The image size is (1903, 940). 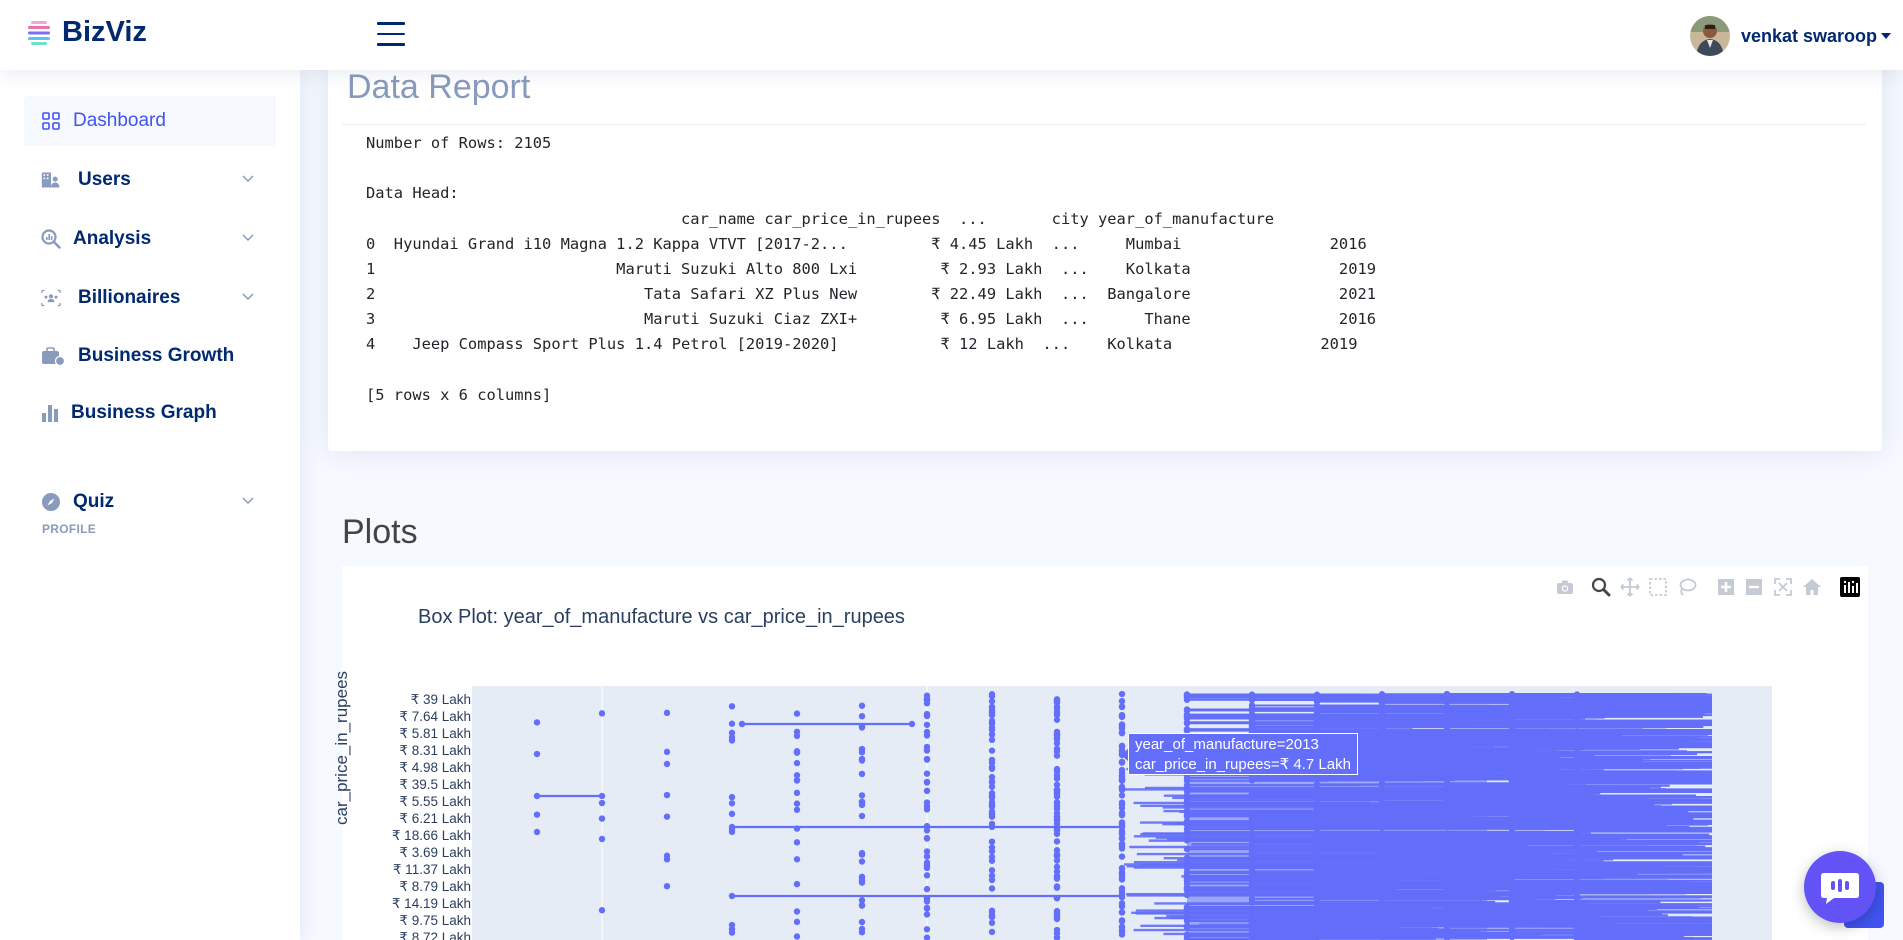 I want to click on box-select-icon, so click(x=1658, y=587).